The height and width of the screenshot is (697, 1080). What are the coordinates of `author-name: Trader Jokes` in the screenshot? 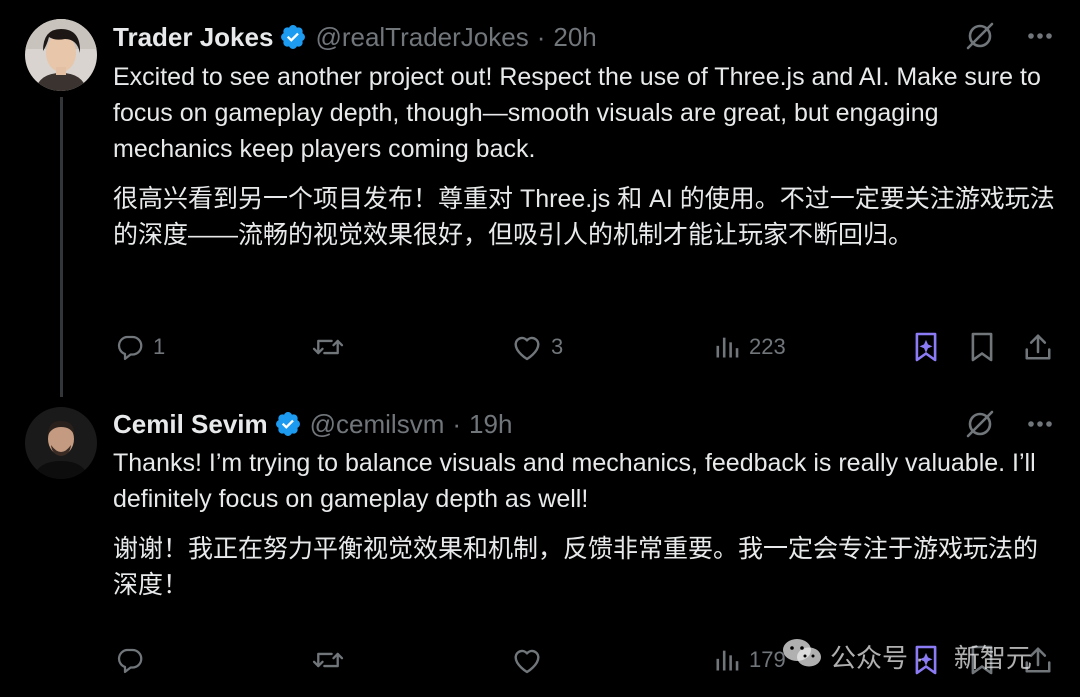 It's located at (193, 37).